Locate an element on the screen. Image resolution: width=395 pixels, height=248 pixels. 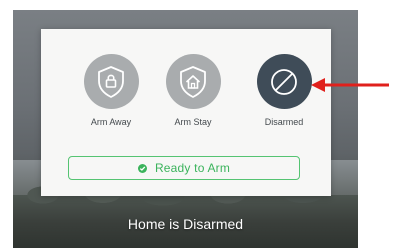
arm-stay-option: Arm Stay is located at coordinates (193, 90).